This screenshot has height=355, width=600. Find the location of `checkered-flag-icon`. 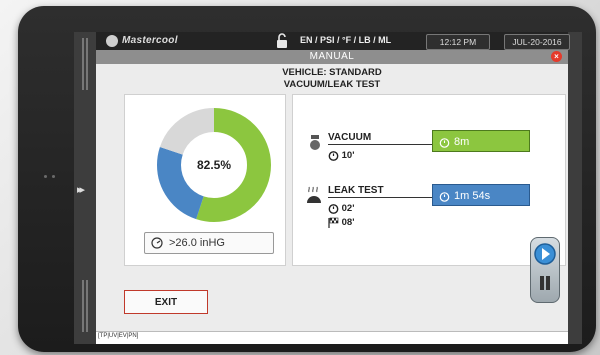

checkered-flag-icon is located at coordinates (333, 222).